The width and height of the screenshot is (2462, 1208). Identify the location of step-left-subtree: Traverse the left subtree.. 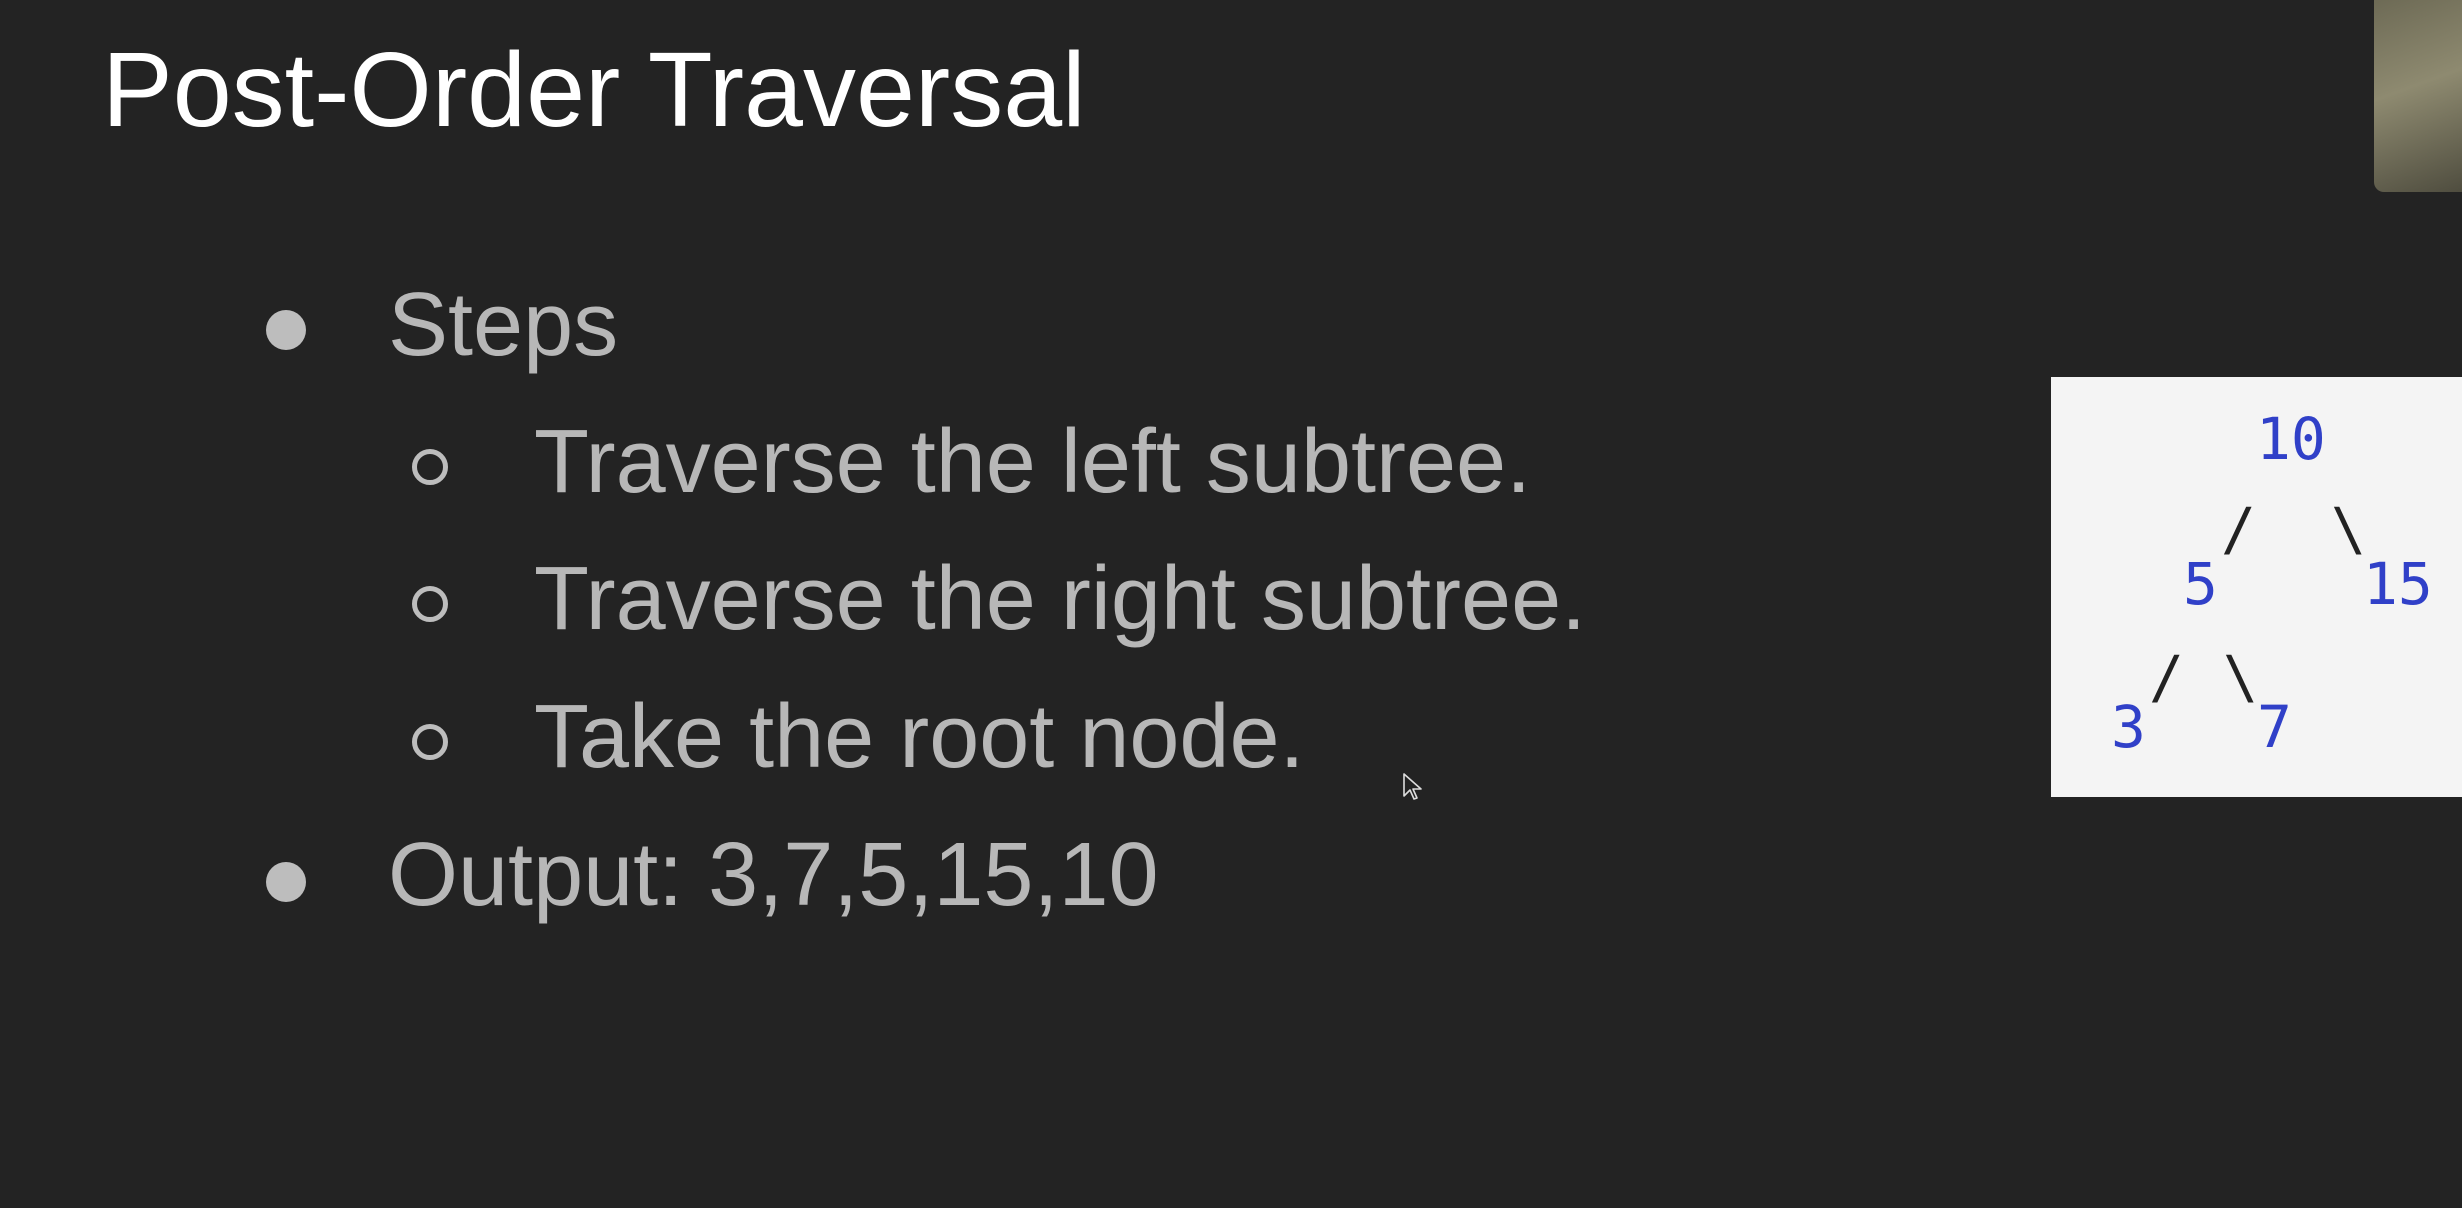
(1033, 462).